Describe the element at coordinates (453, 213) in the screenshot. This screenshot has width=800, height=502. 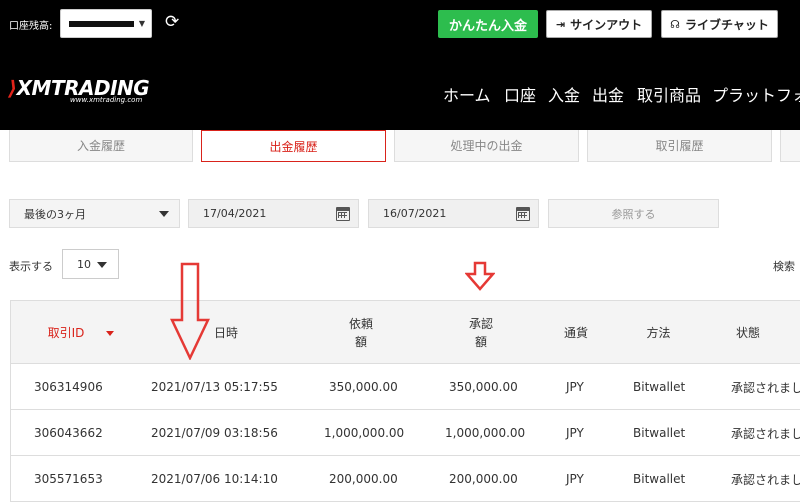
I see `date-to-field: 16/07/2021` at that location.